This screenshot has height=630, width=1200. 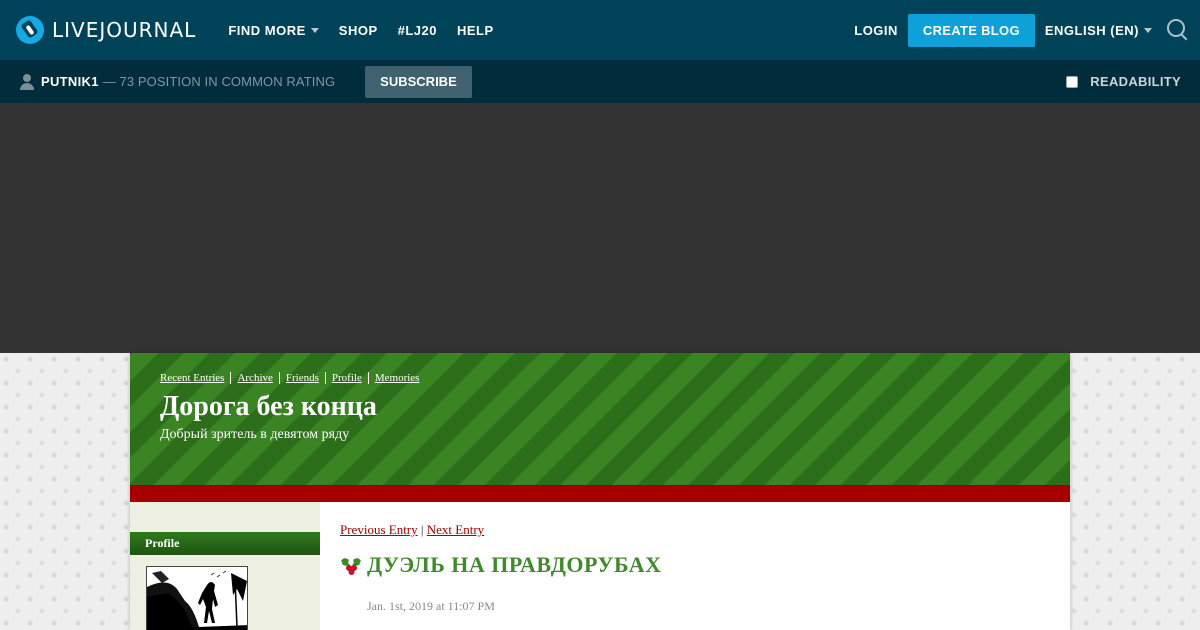 I want to click on avatar-image, so click(x=197, y=598).